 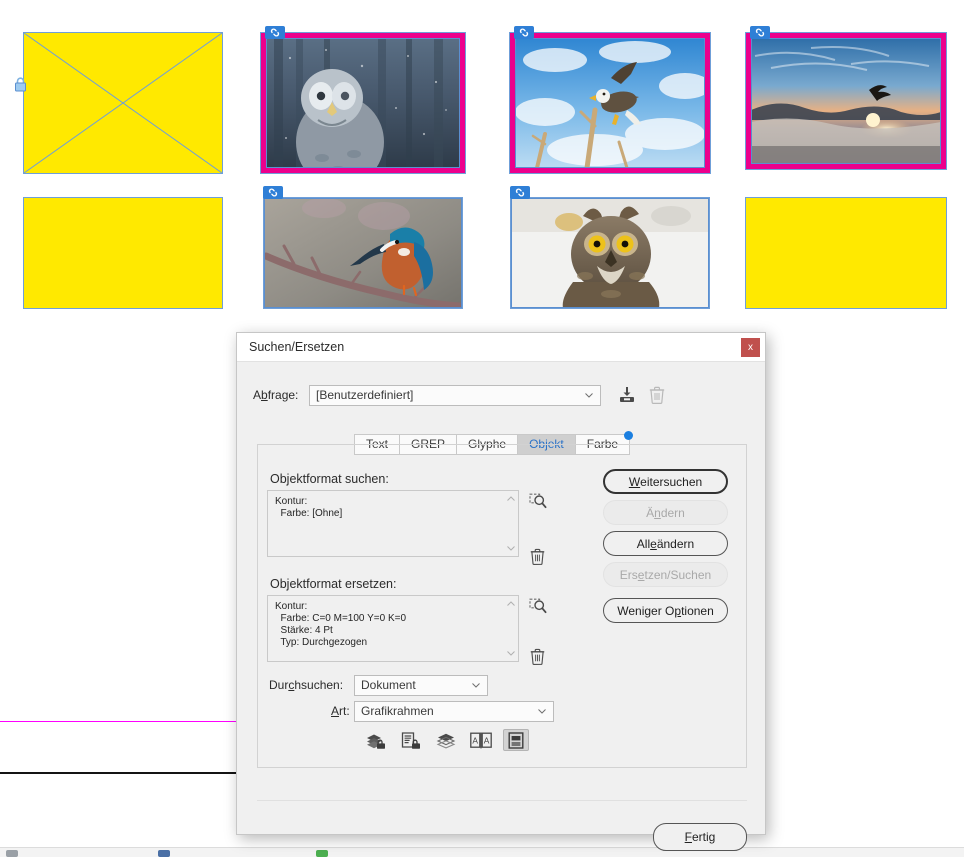 I want to click on change-all-post: ändern, so click(x=675, y=543).